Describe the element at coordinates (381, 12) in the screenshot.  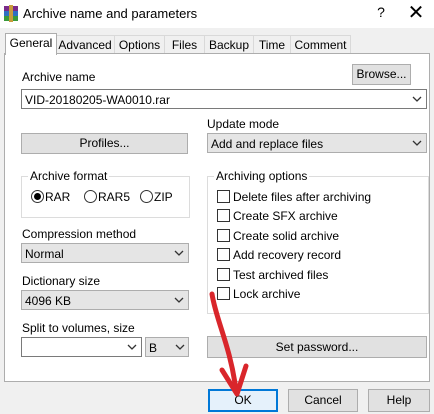
I see `help-icon: ?` at that location.